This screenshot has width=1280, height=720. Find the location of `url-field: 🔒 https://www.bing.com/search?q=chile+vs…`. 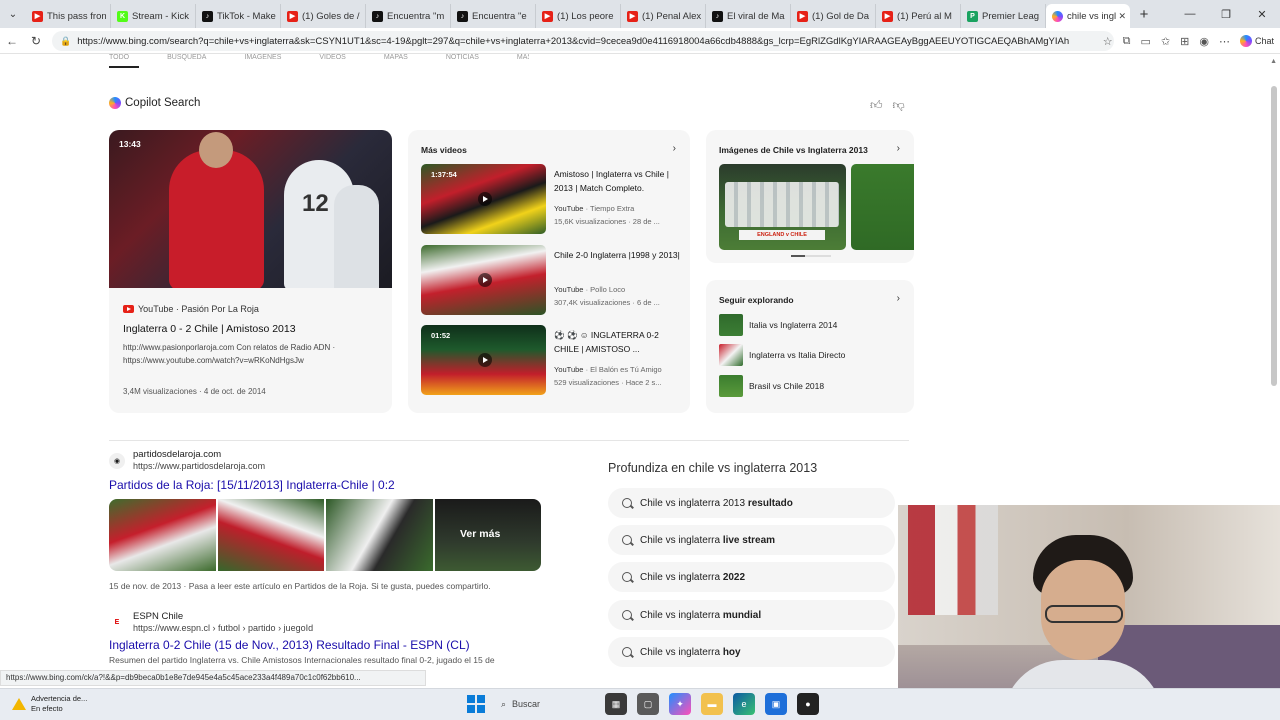

url-field: 🔒 https://www.bing.com/search?q=chile+vs… is located at coordinates (583, 41).